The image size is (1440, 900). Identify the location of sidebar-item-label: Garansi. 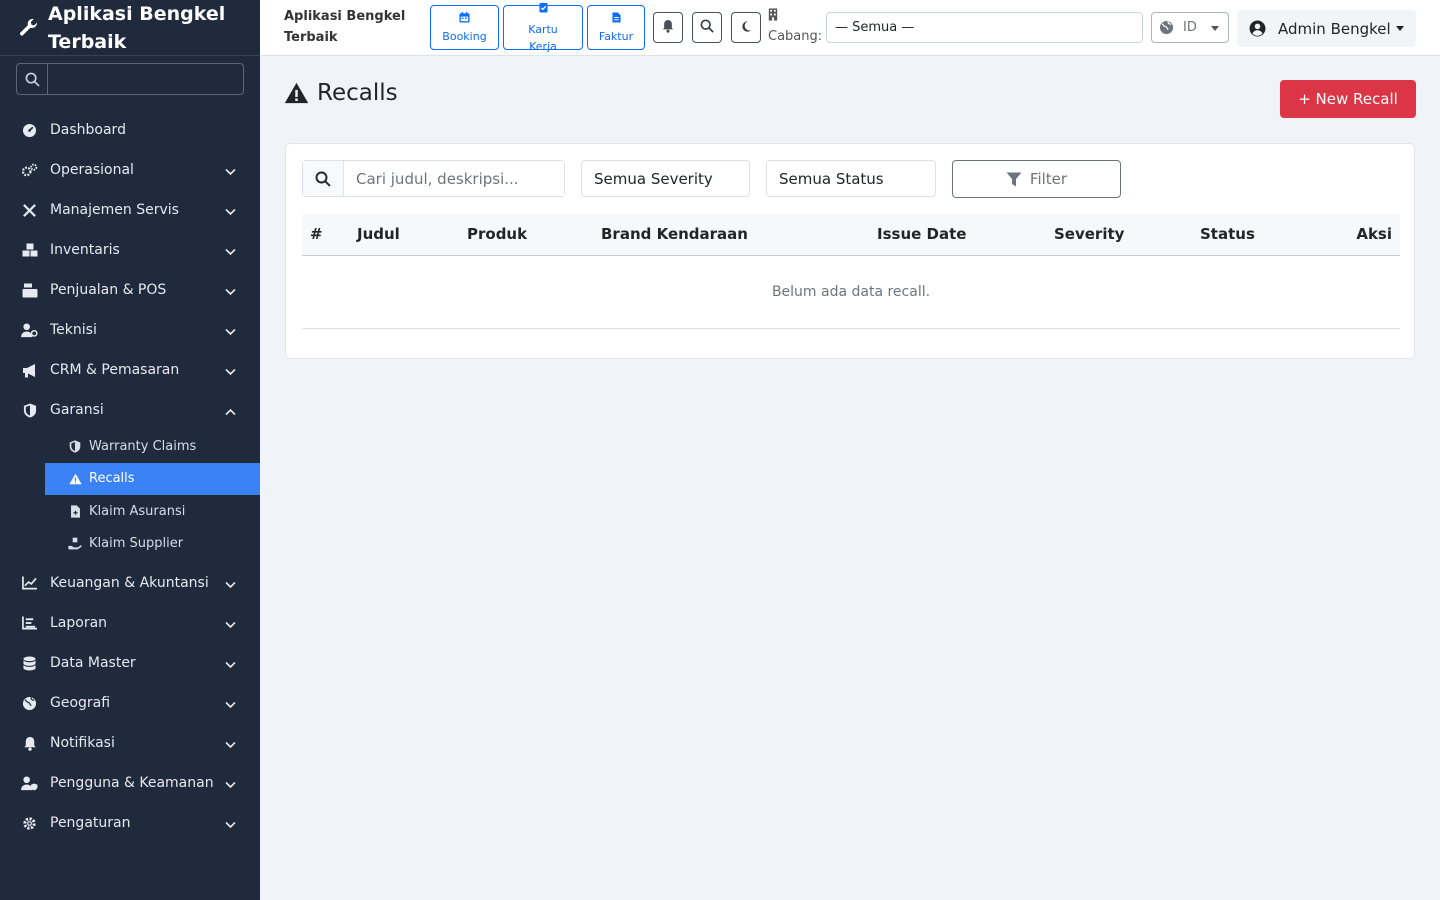
(77, 410).